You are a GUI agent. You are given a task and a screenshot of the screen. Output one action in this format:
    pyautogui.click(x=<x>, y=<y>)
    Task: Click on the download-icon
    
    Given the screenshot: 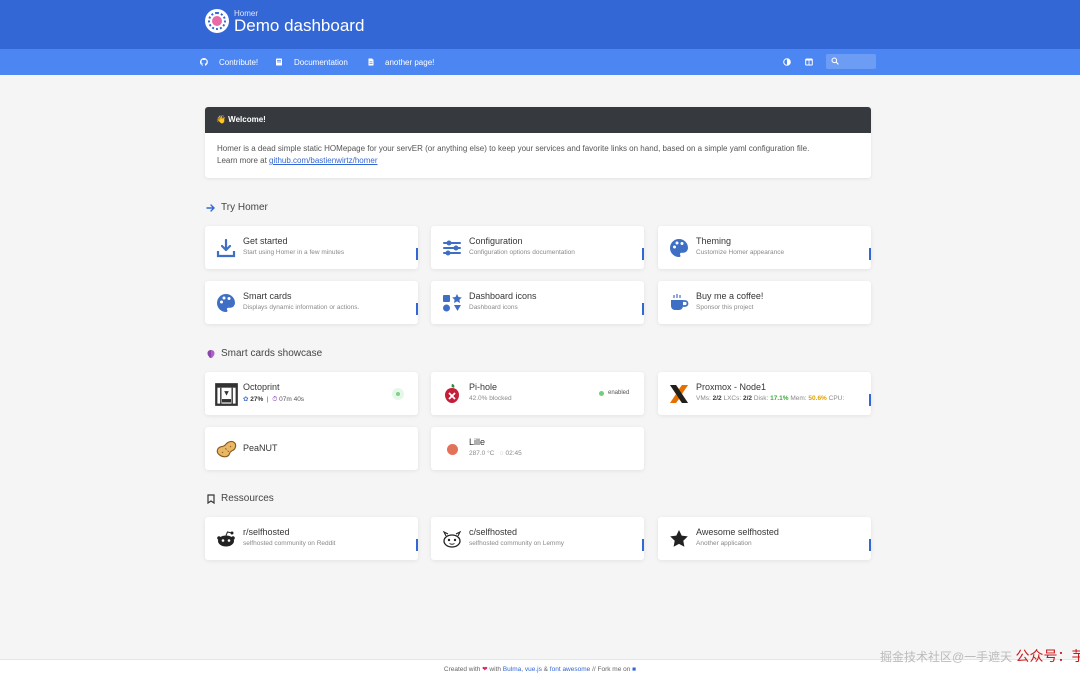 What is the action you would take?
    pyautogui.click(x=226, y=248)
    